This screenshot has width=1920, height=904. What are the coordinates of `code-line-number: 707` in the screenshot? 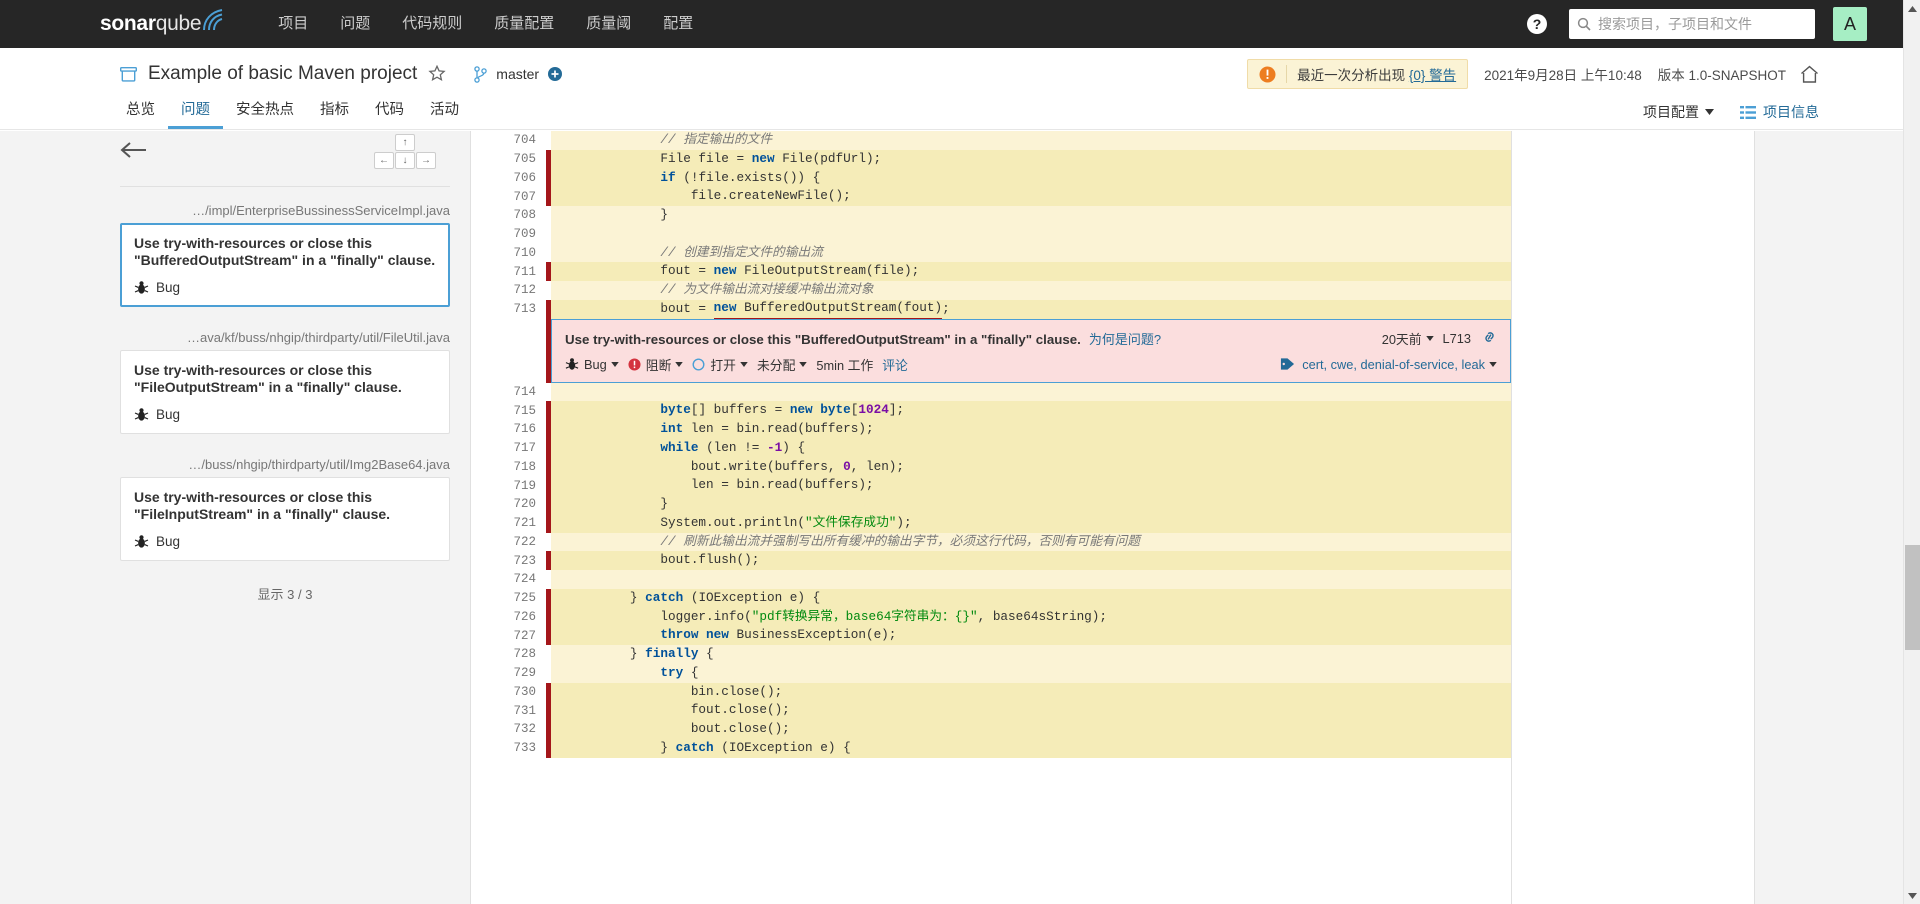 It's located at (508, 196).